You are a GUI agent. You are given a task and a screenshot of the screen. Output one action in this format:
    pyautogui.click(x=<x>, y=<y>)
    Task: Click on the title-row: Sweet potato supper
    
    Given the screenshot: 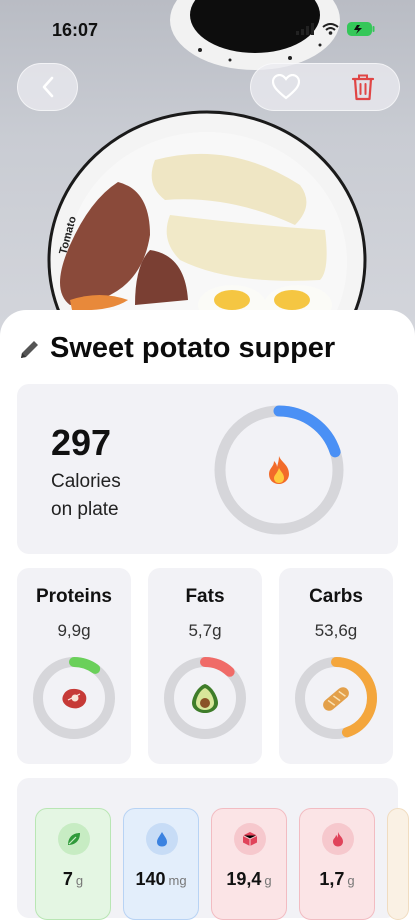 What is the action you would take?
    pyautogui.click(x=176, y=348)
    